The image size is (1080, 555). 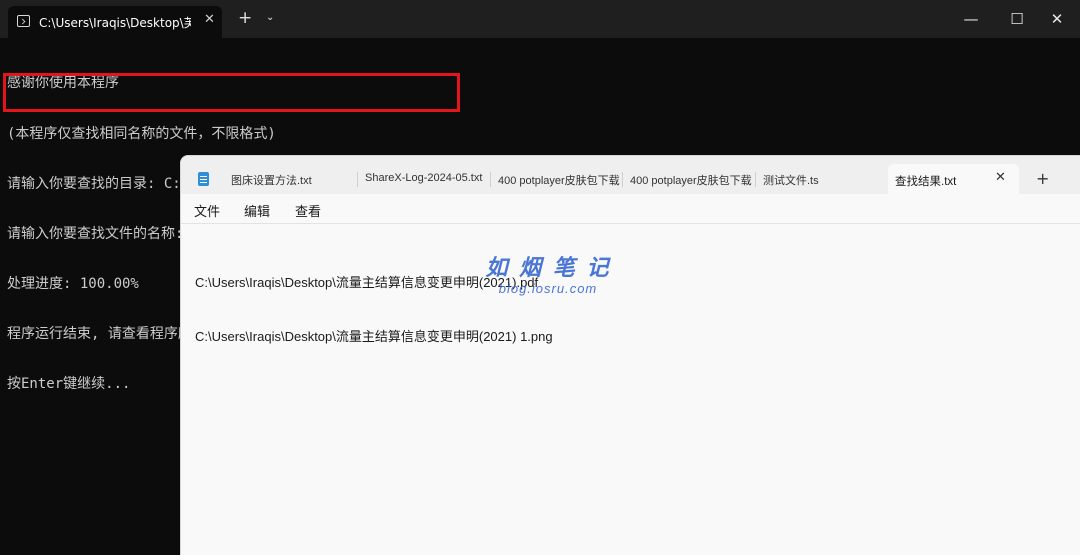 I want to click on watermark: 如 烟 笔 记 blog.iosru.com, so click(x=548, y=276).